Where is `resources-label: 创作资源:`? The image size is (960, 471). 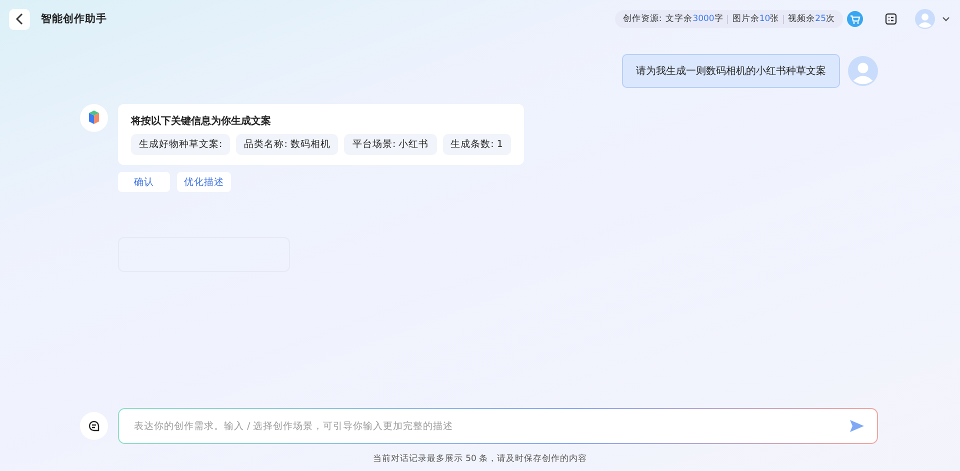
resources-label: 创作资源: is located at coordinates (642, 19).